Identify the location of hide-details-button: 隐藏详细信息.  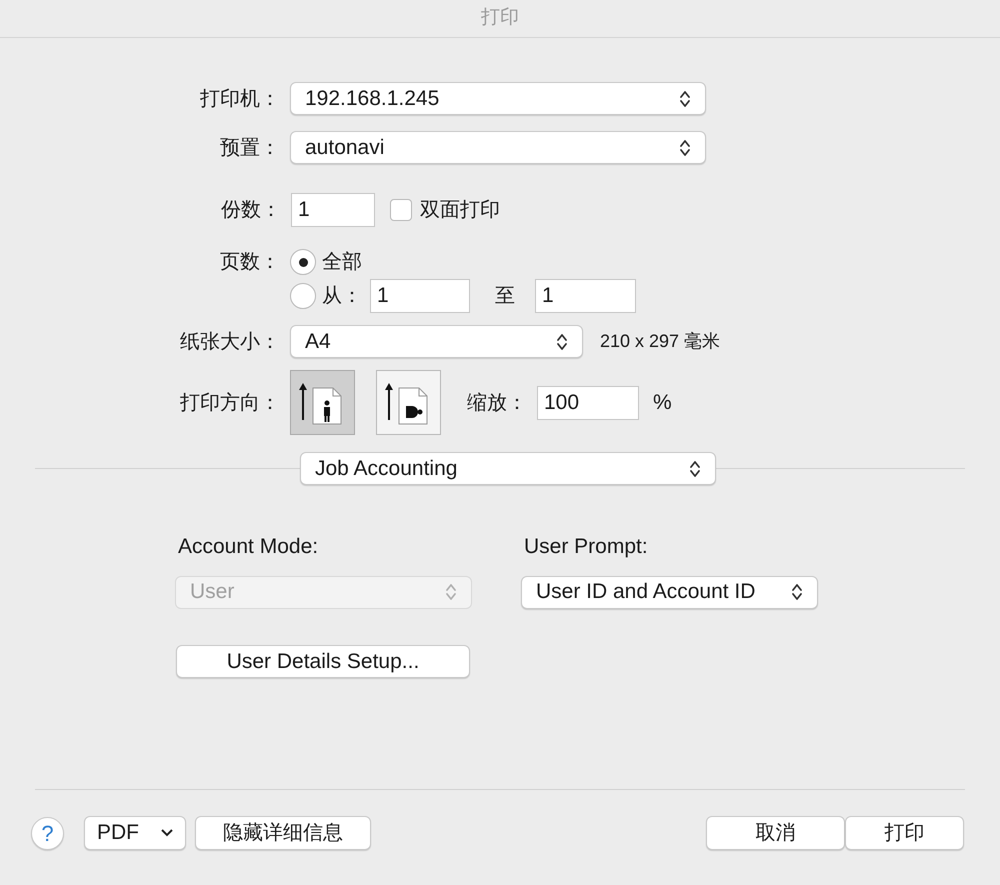
(283, 833).